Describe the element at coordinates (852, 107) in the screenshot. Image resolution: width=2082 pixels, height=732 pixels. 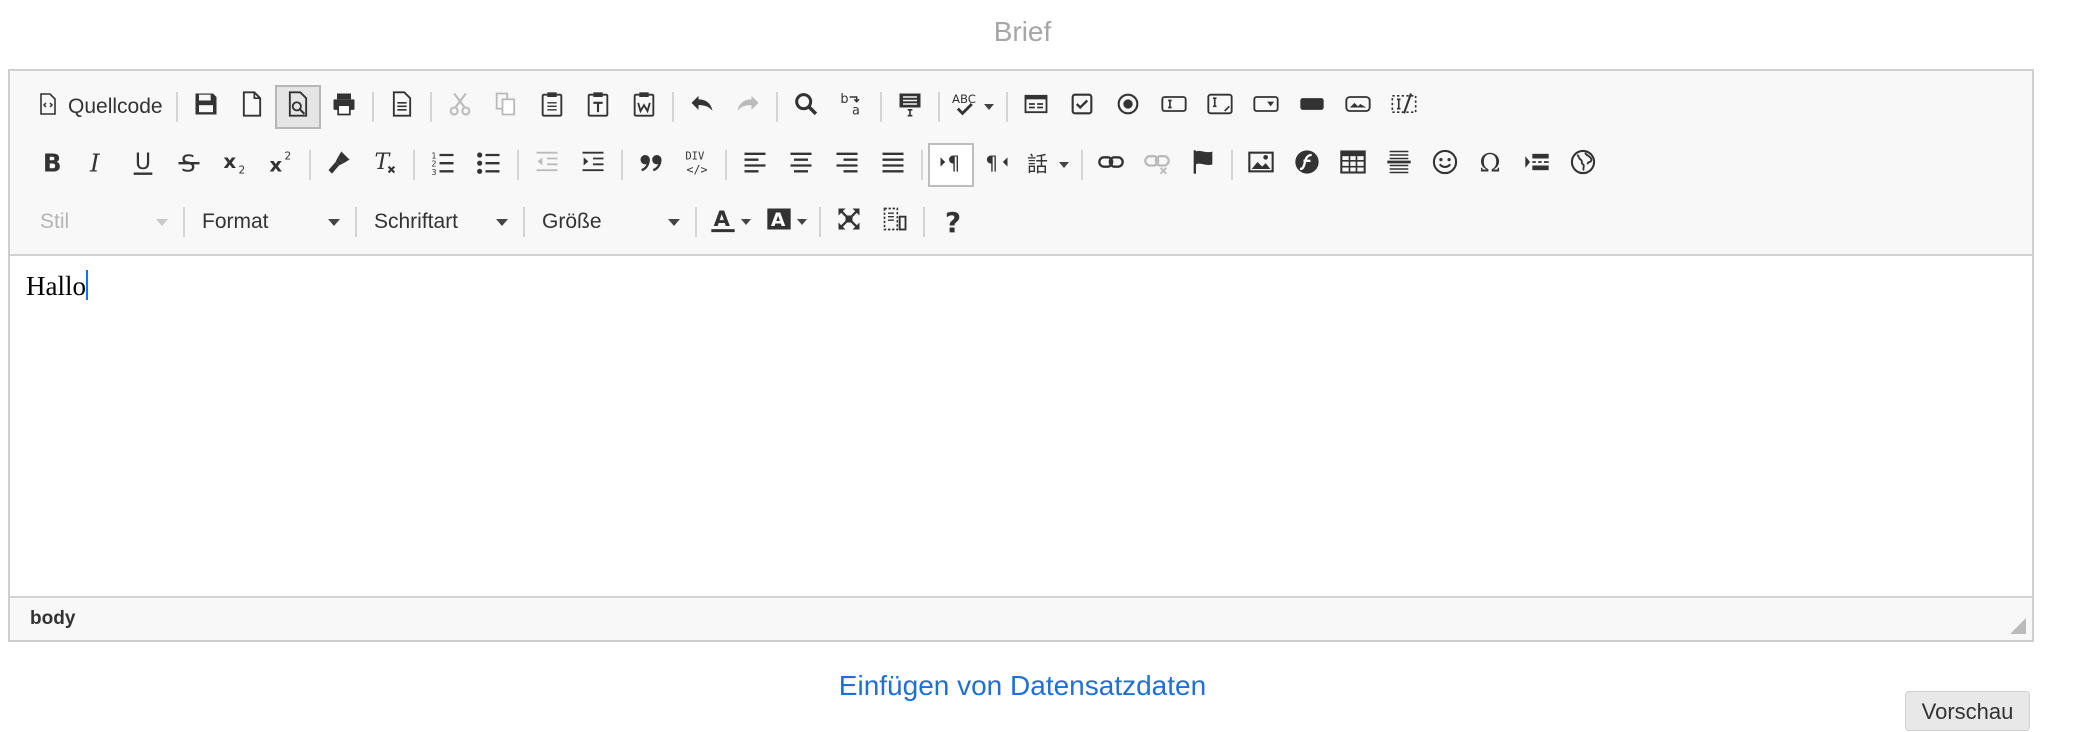
I see `replace-button: ba` at that location.